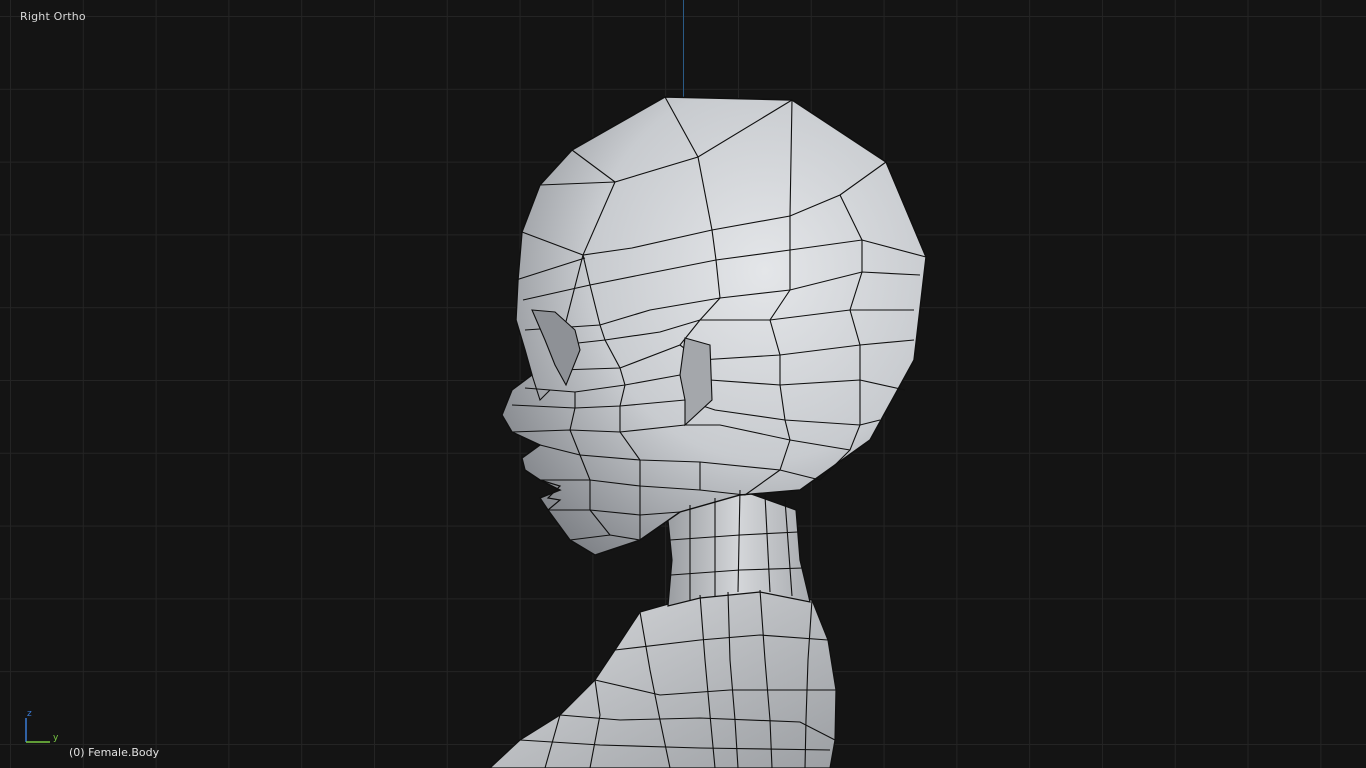 Image resolution: width=1366 pixels, height=768 pixels. What do you see at coordinates (29, 714) in the screenshot?
I see `z-axis-label: z` at bounding box center [29, 714].